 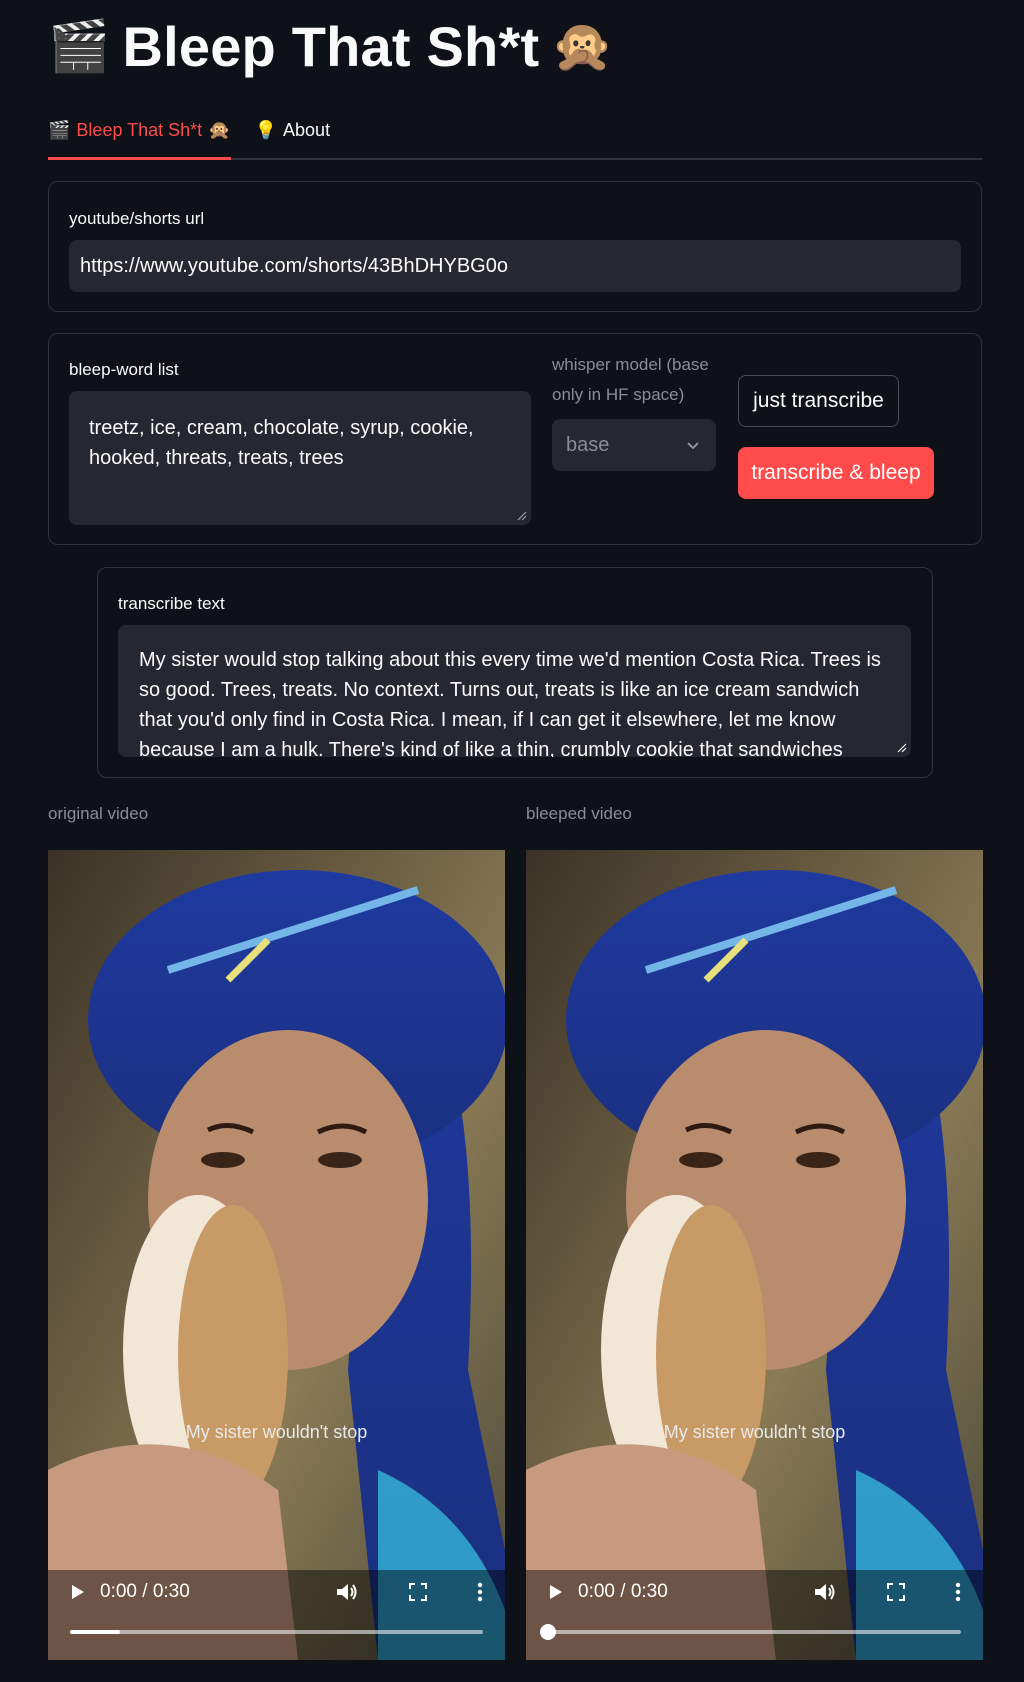 I want to click on tab-bar: 🎬 Bleep That Sh*t 🙊 💡 About, so click(x=515, y=136).